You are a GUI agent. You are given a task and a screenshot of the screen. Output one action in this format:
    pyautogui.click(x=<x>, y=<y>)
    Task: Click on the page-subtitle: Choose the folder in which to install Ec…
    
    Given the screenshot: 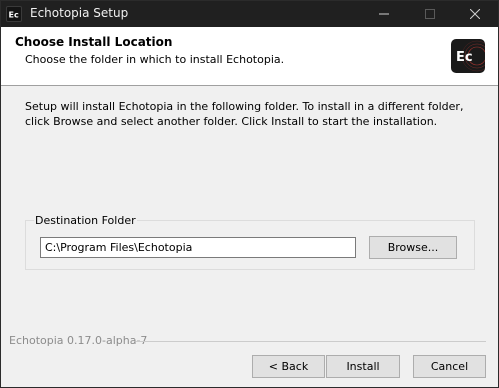 What is the action you would take?
    pyautogui.click(x=155, y=59)
    